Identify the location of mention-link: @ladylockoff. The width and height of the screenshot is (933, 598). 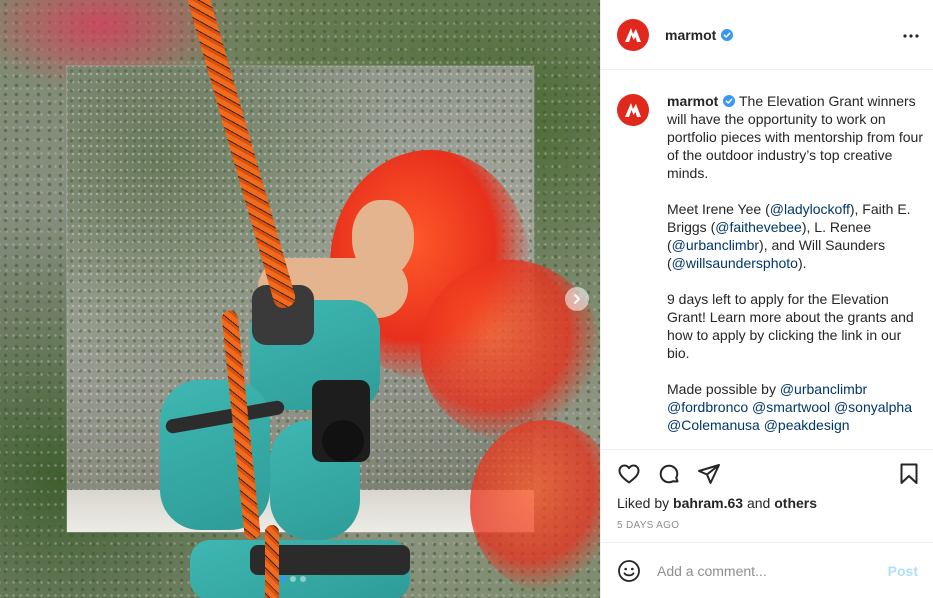
(810, 209).